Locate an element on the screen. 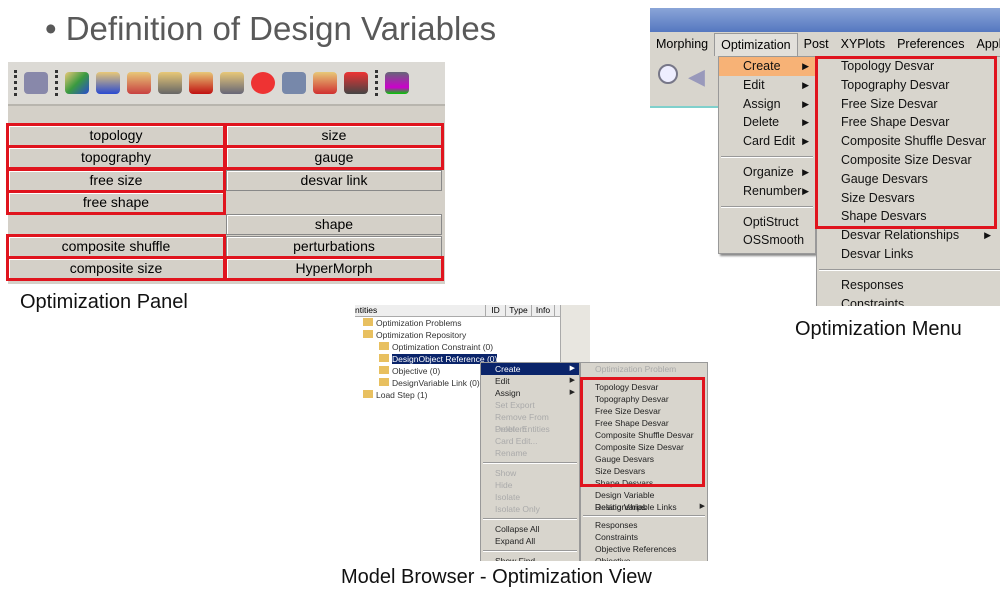 This screenshot has width=1000, height=592. panel-button-gauge: gauge is located at coordinates (334, 157).